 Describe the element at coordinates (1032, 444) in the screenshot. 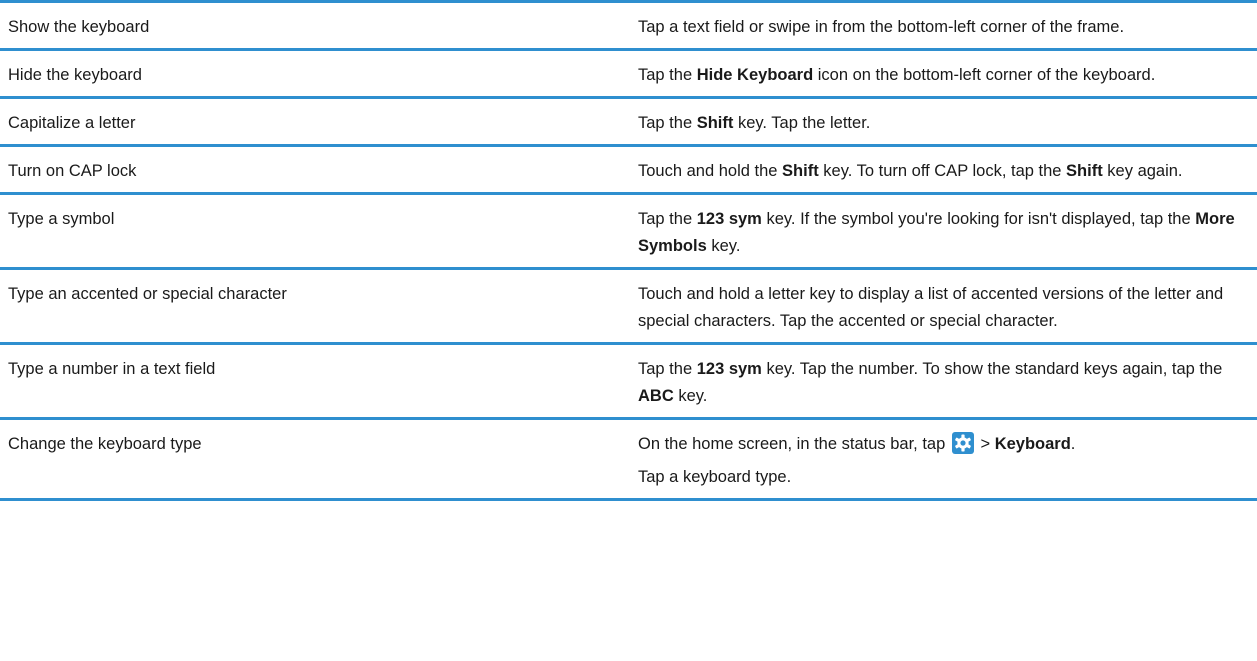

I see `description-bold-text: Keyboard` at that location.